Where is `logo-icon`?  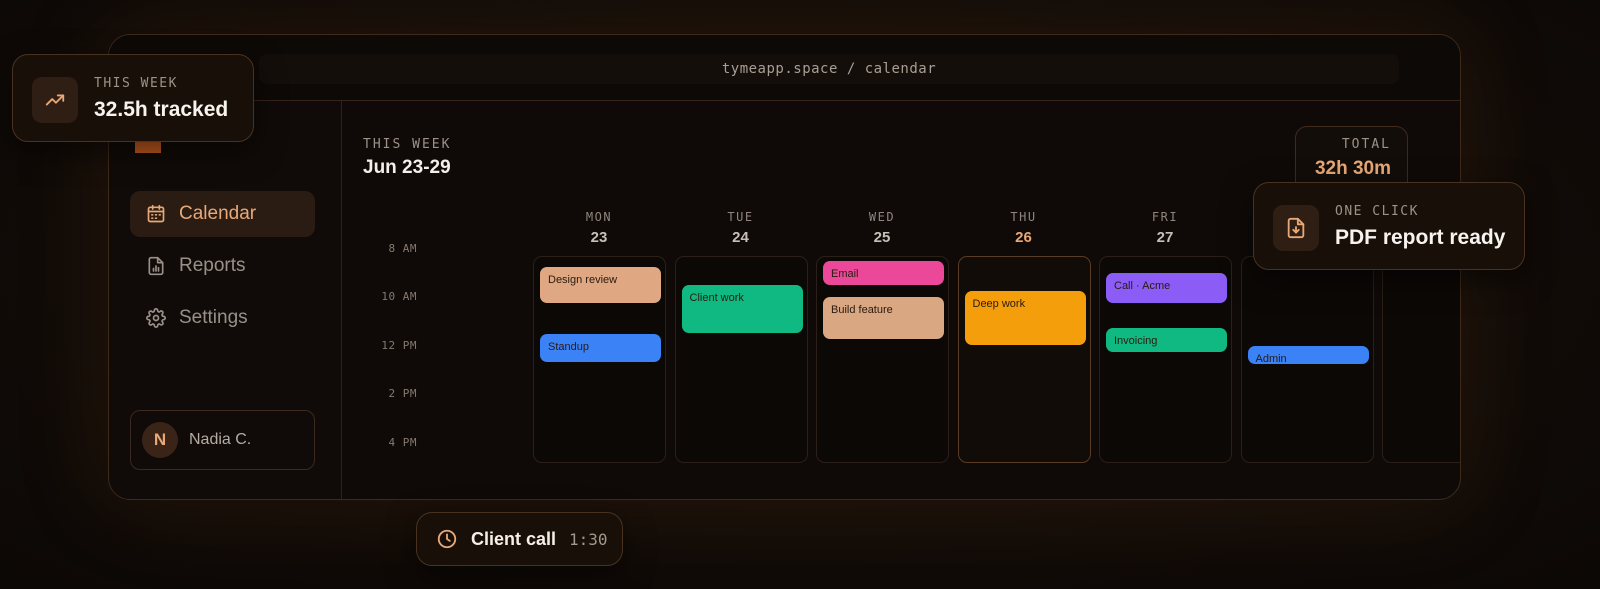
logo-icon is located at coordinates (148, 142).